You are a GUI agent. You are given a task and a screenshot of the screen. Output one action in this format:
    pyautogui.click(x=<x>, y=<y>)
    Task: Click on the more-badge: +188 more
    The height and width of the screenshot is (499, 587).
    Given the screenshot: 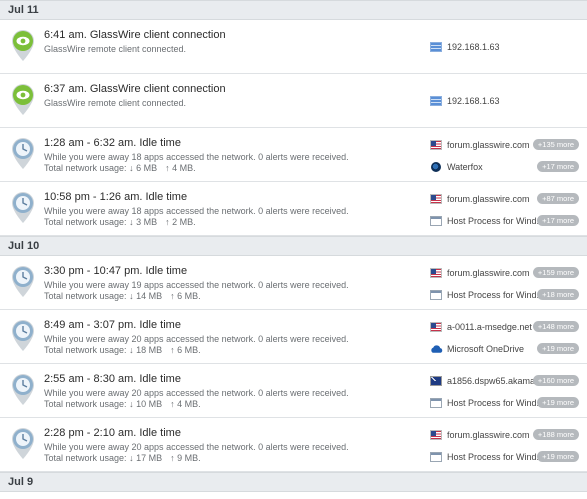 What is the action you would take?
    pyautogui.click(x=555, y=434)
    